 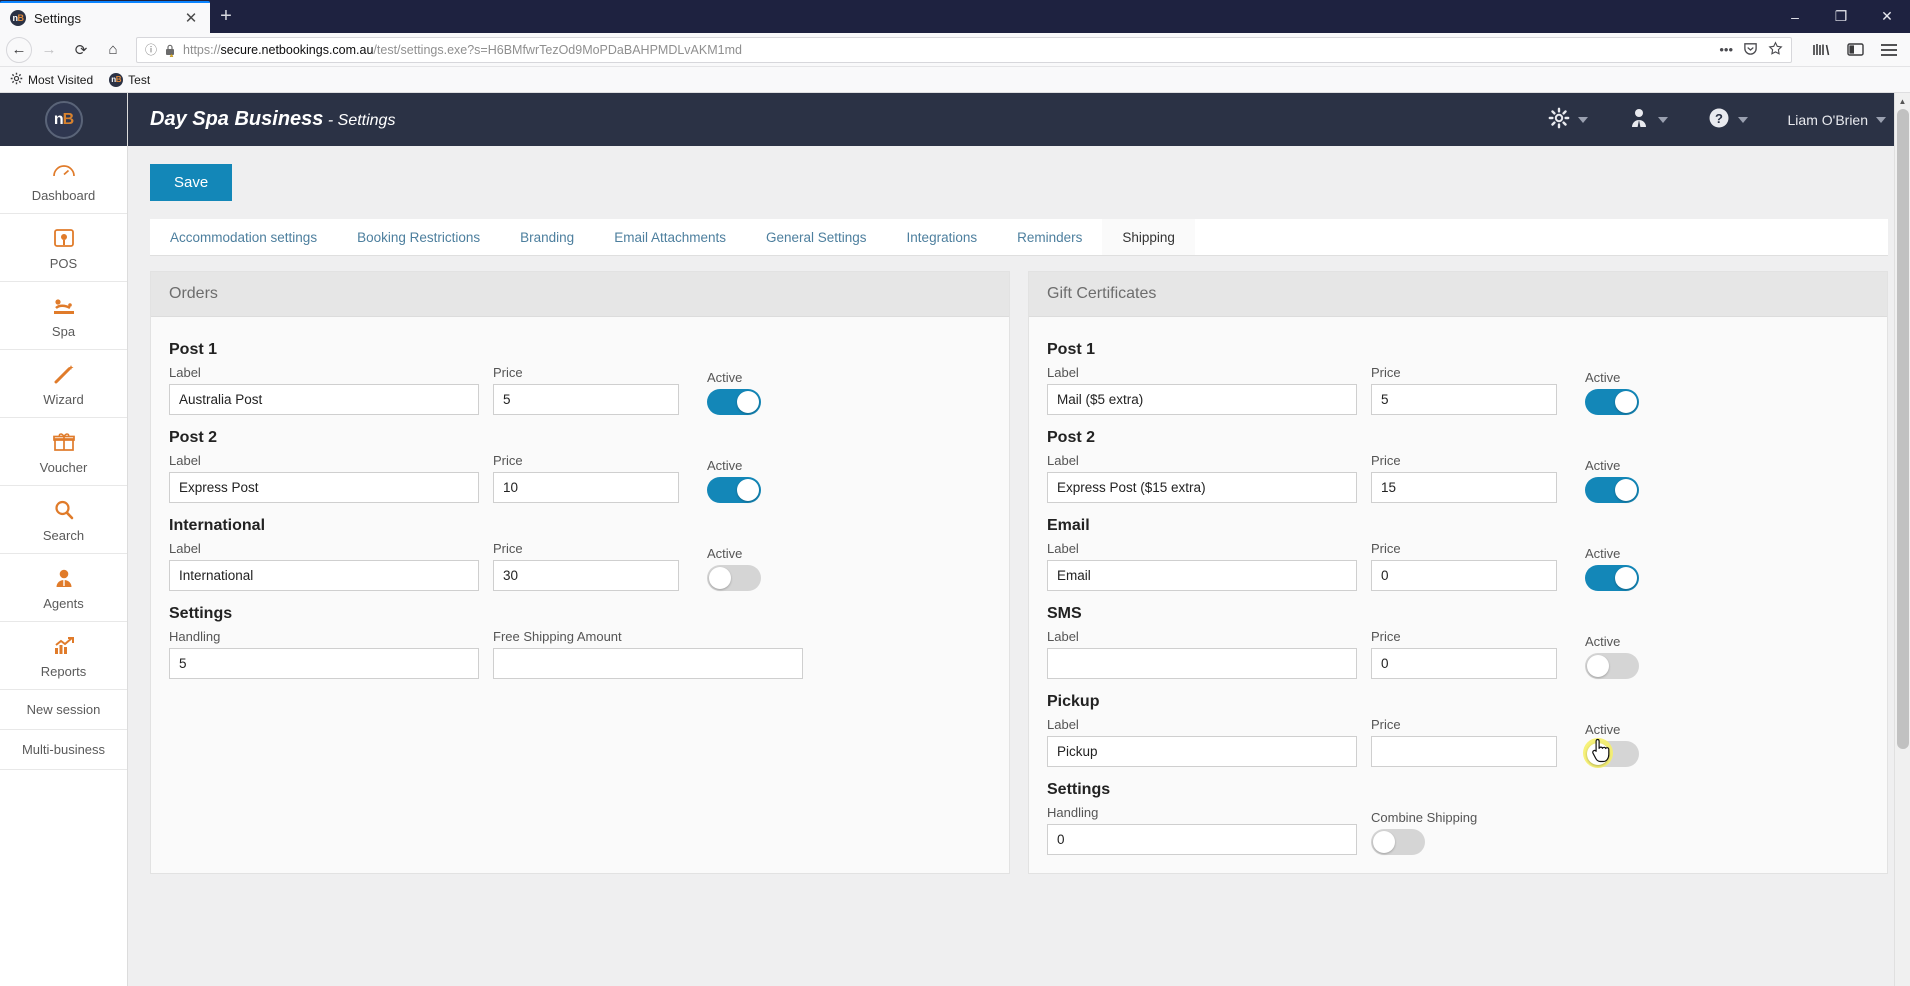 I want to click on app-logo: nB, so click(x=63, y=119).